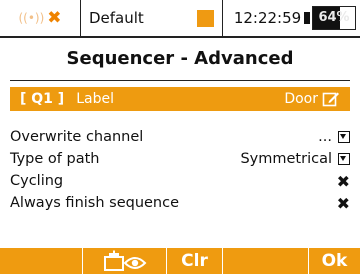 The height and width of the screenshot is (274, 360). I want to click on type-of-path-row: Type of path Symmetrical, so click(180, 159).